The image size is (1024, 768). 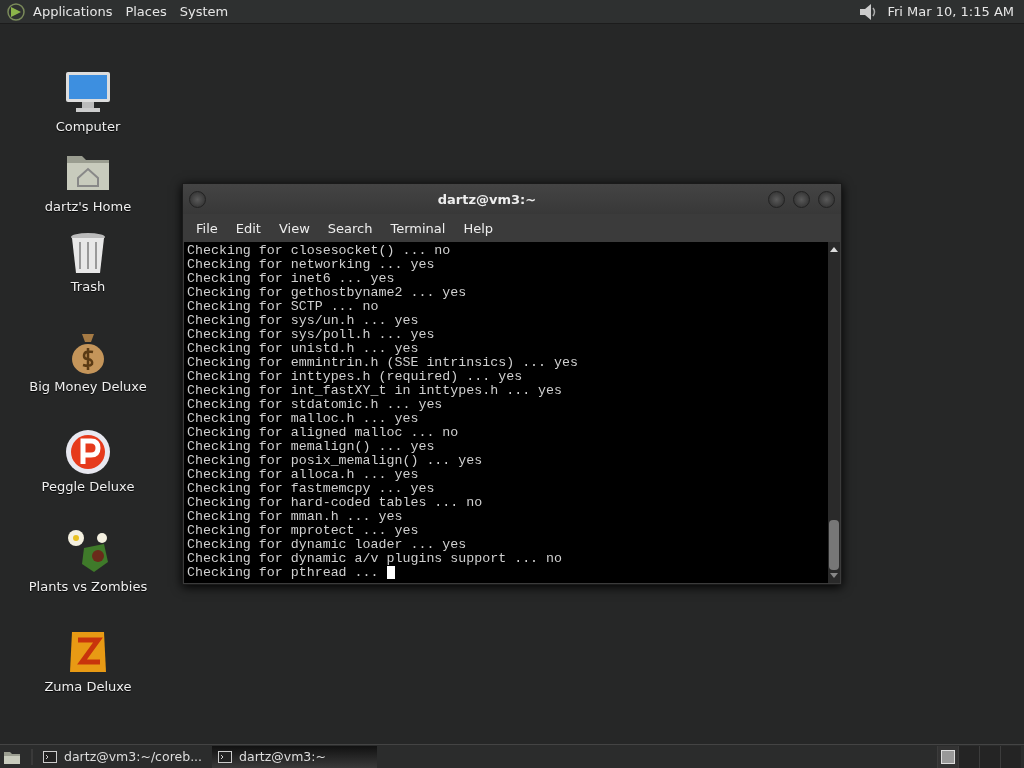 What do you see at coordinates (88, 126) in the screenshot?
I see `desktop-icon-label: Computer` at bounding box center [88, 126].